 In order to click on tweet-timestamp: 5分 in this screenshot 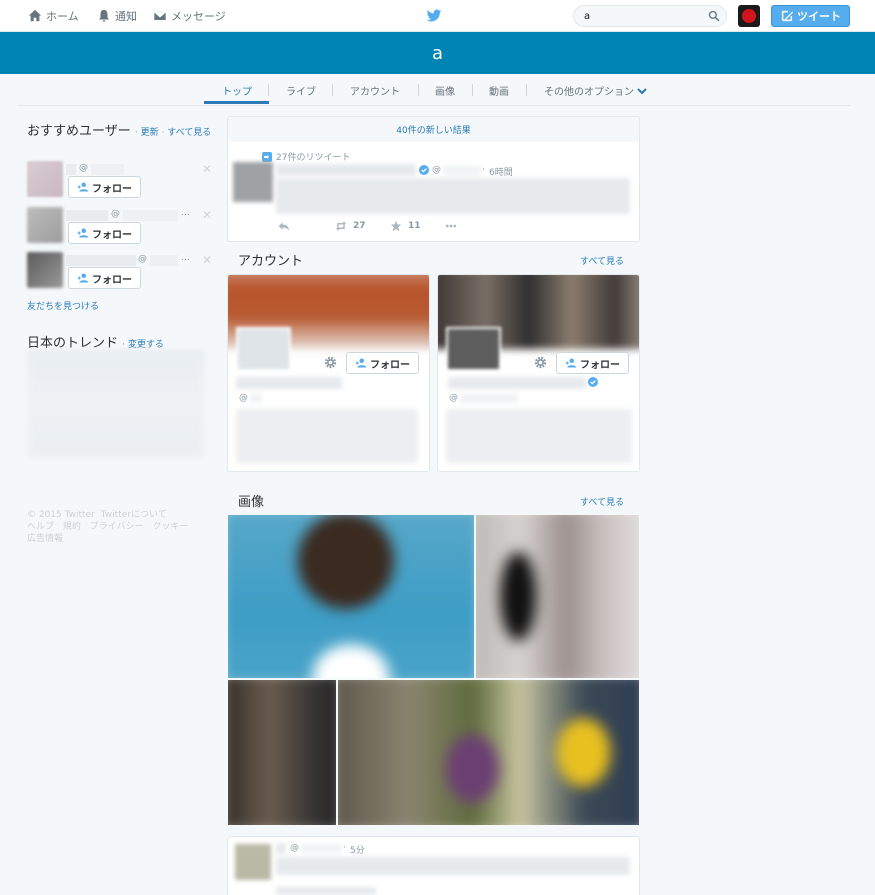, I will do `click(357, 849)`.